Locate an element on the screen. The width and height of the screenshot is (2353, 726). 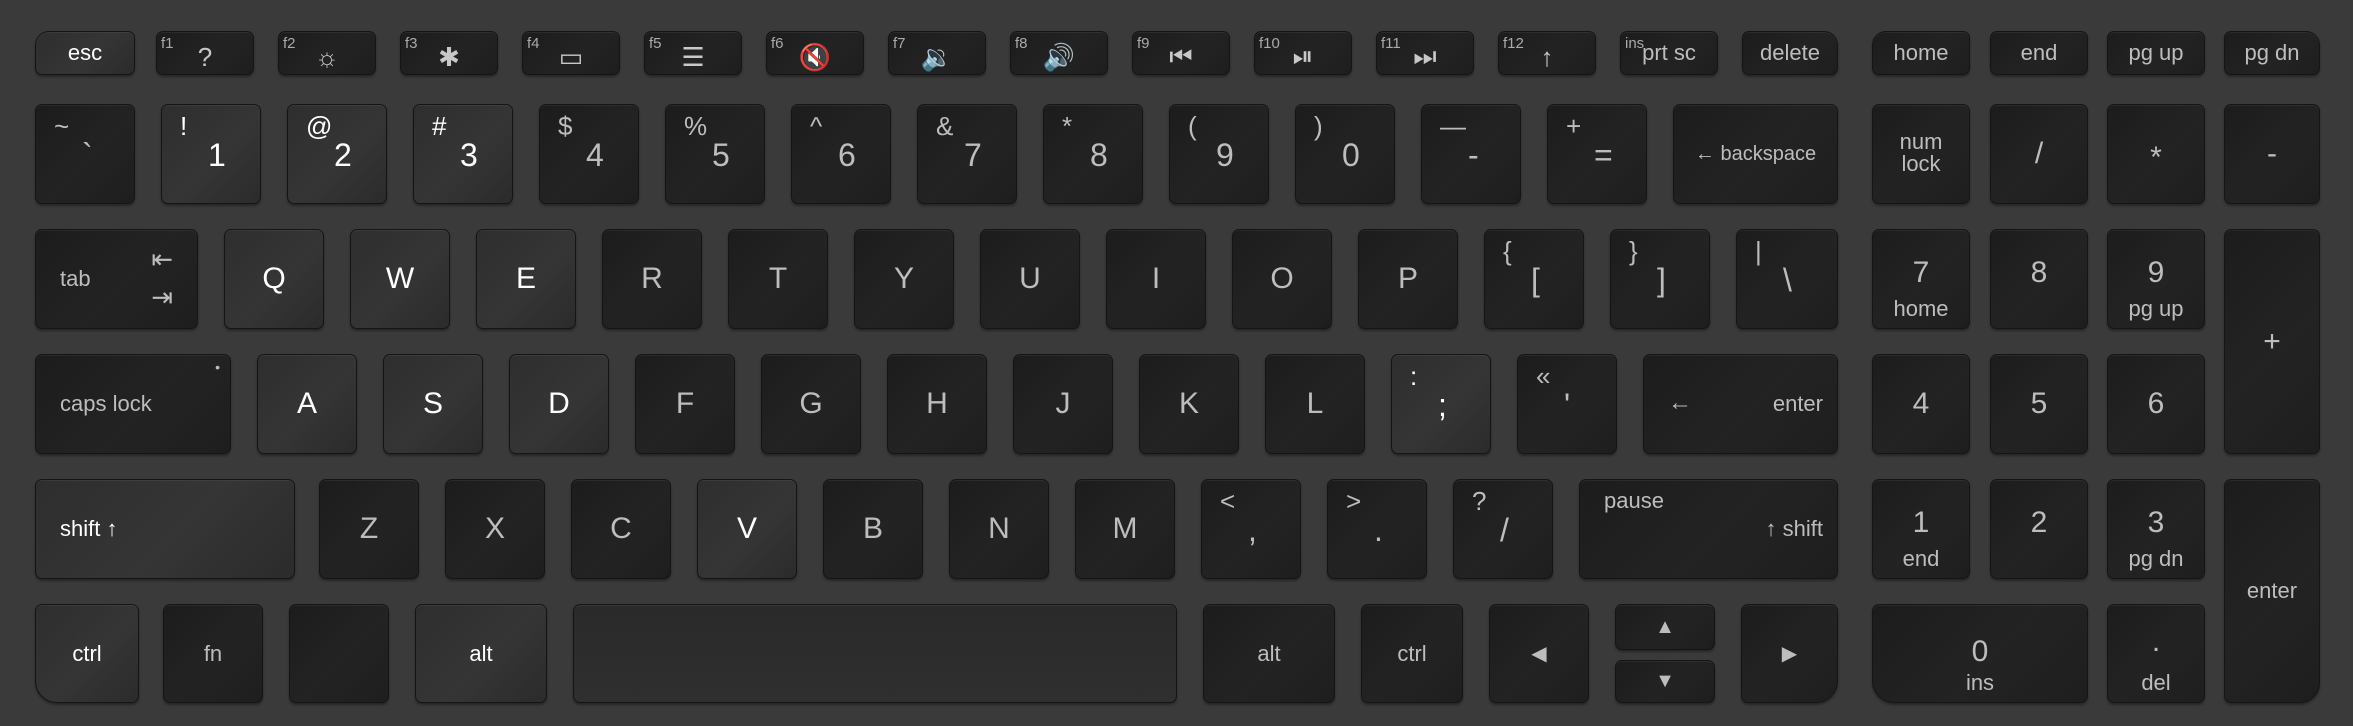
key-quote: « ' is located at coordinates (1567, 404).